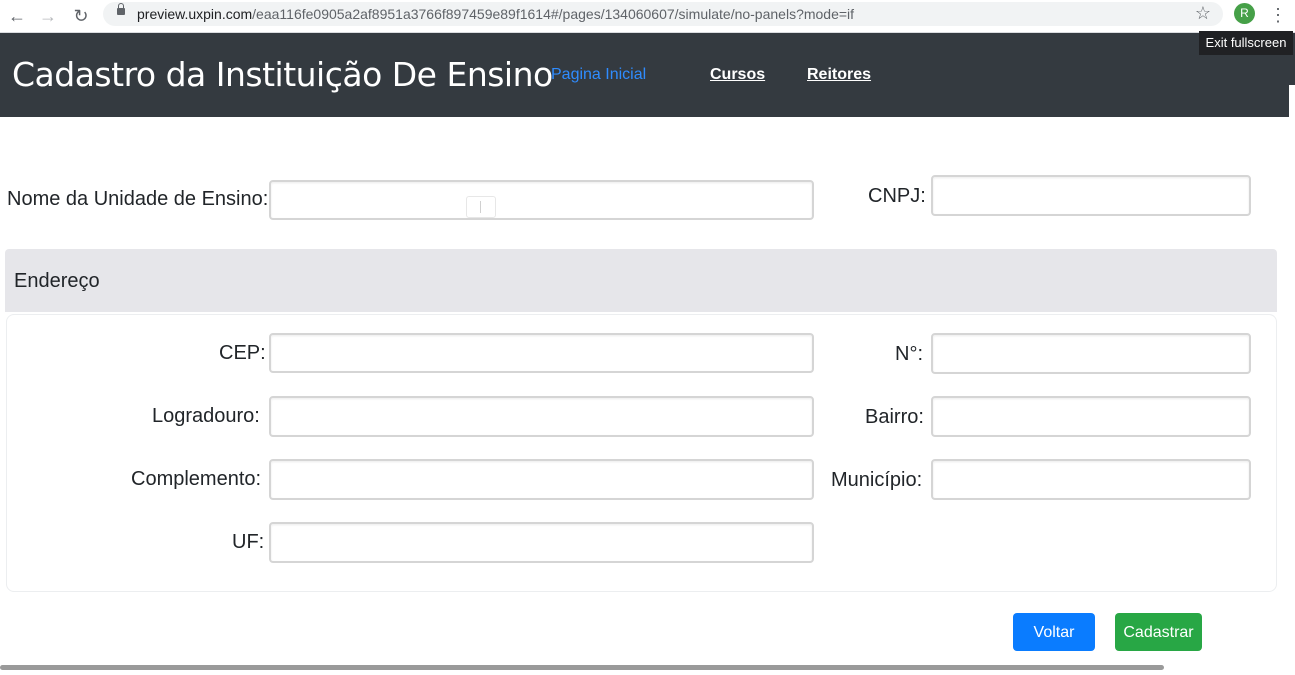 The height and width of the screenshot is (675, 1295). I want to click on cep-label: CEP:, so click(242, 353).